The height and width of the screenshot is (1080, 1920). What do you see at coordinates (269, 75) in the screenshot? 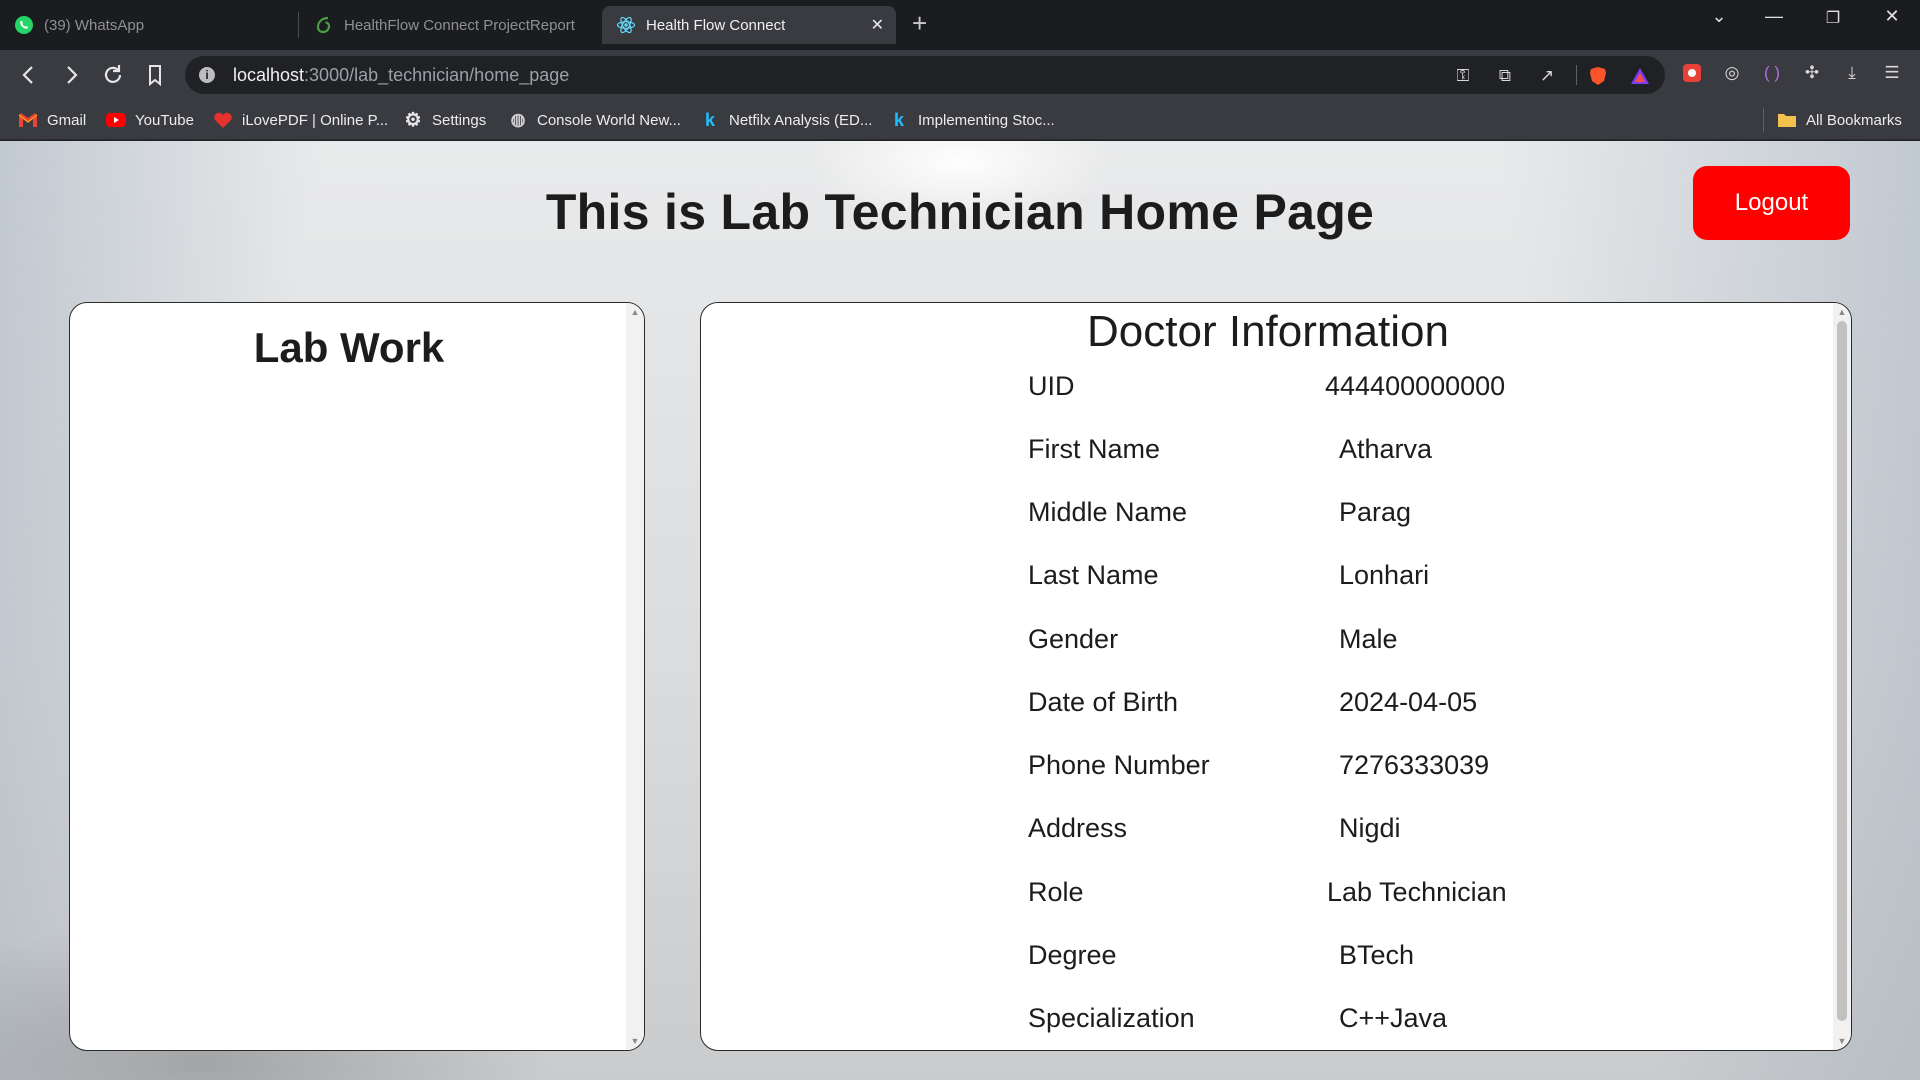
I see `url-host: localhost` at bounding box center [269, 75].